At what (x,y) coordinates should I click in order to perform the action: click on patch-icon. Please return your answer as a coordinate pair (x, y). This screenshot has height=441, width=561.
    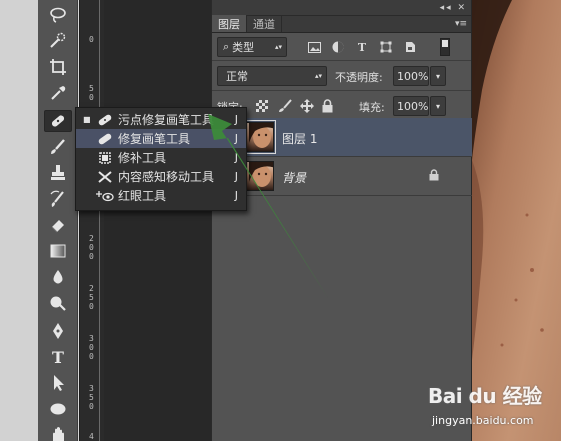
    Looking at the image, I should click on (105, 158).